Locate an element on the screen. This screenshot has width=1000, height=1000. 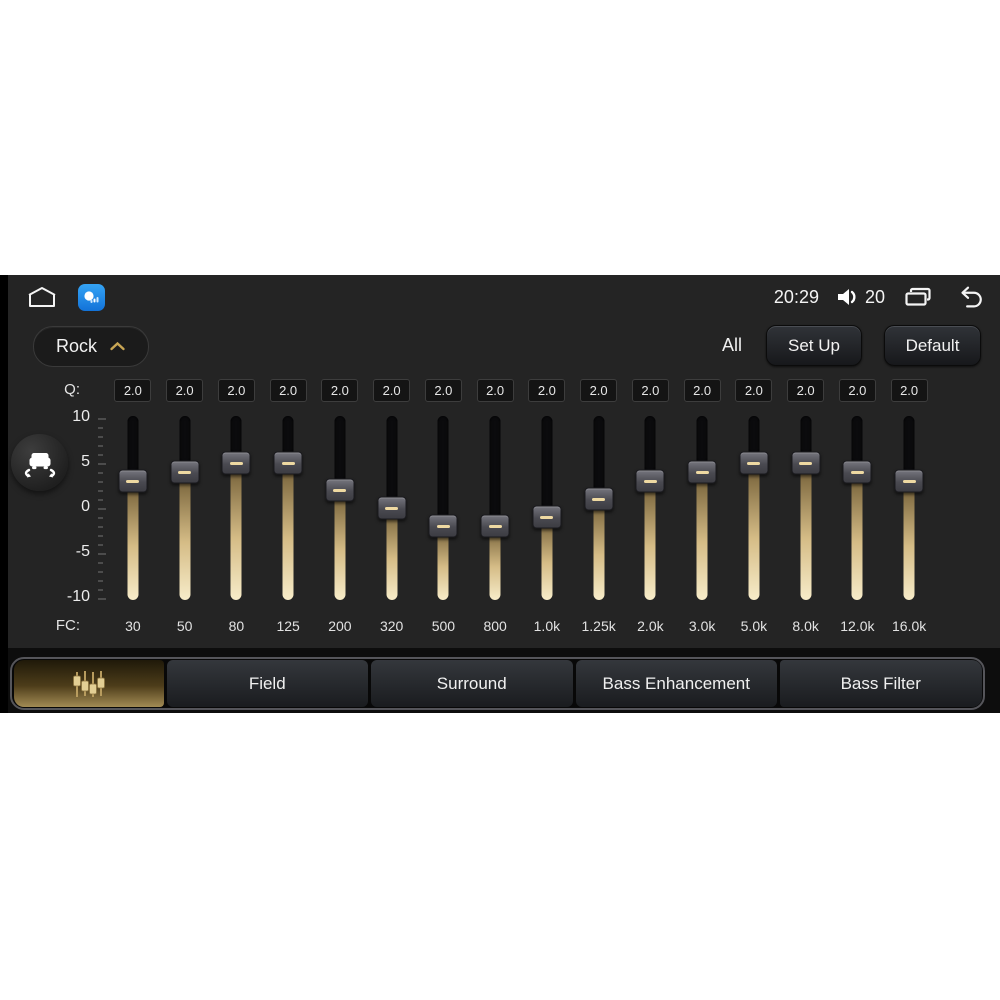
slider-thumb-3.0k is located at coordinates (702, 472).